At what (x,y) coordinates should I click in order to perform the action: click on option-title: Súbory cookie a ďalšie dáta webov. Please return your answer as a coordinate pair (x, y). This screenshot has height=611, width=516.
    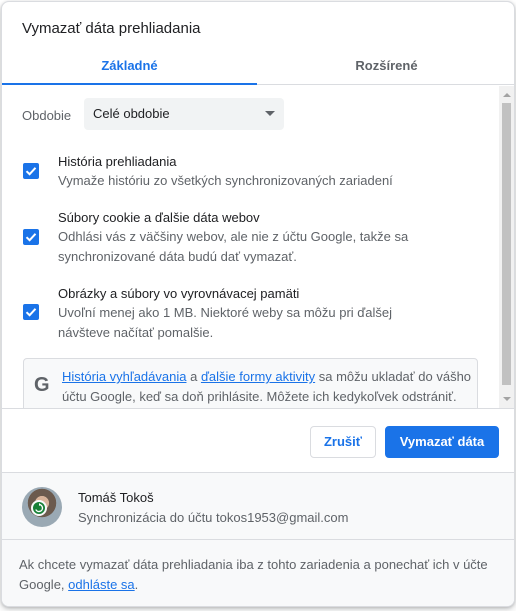
    Looking at the image, I should click on (159, 217).